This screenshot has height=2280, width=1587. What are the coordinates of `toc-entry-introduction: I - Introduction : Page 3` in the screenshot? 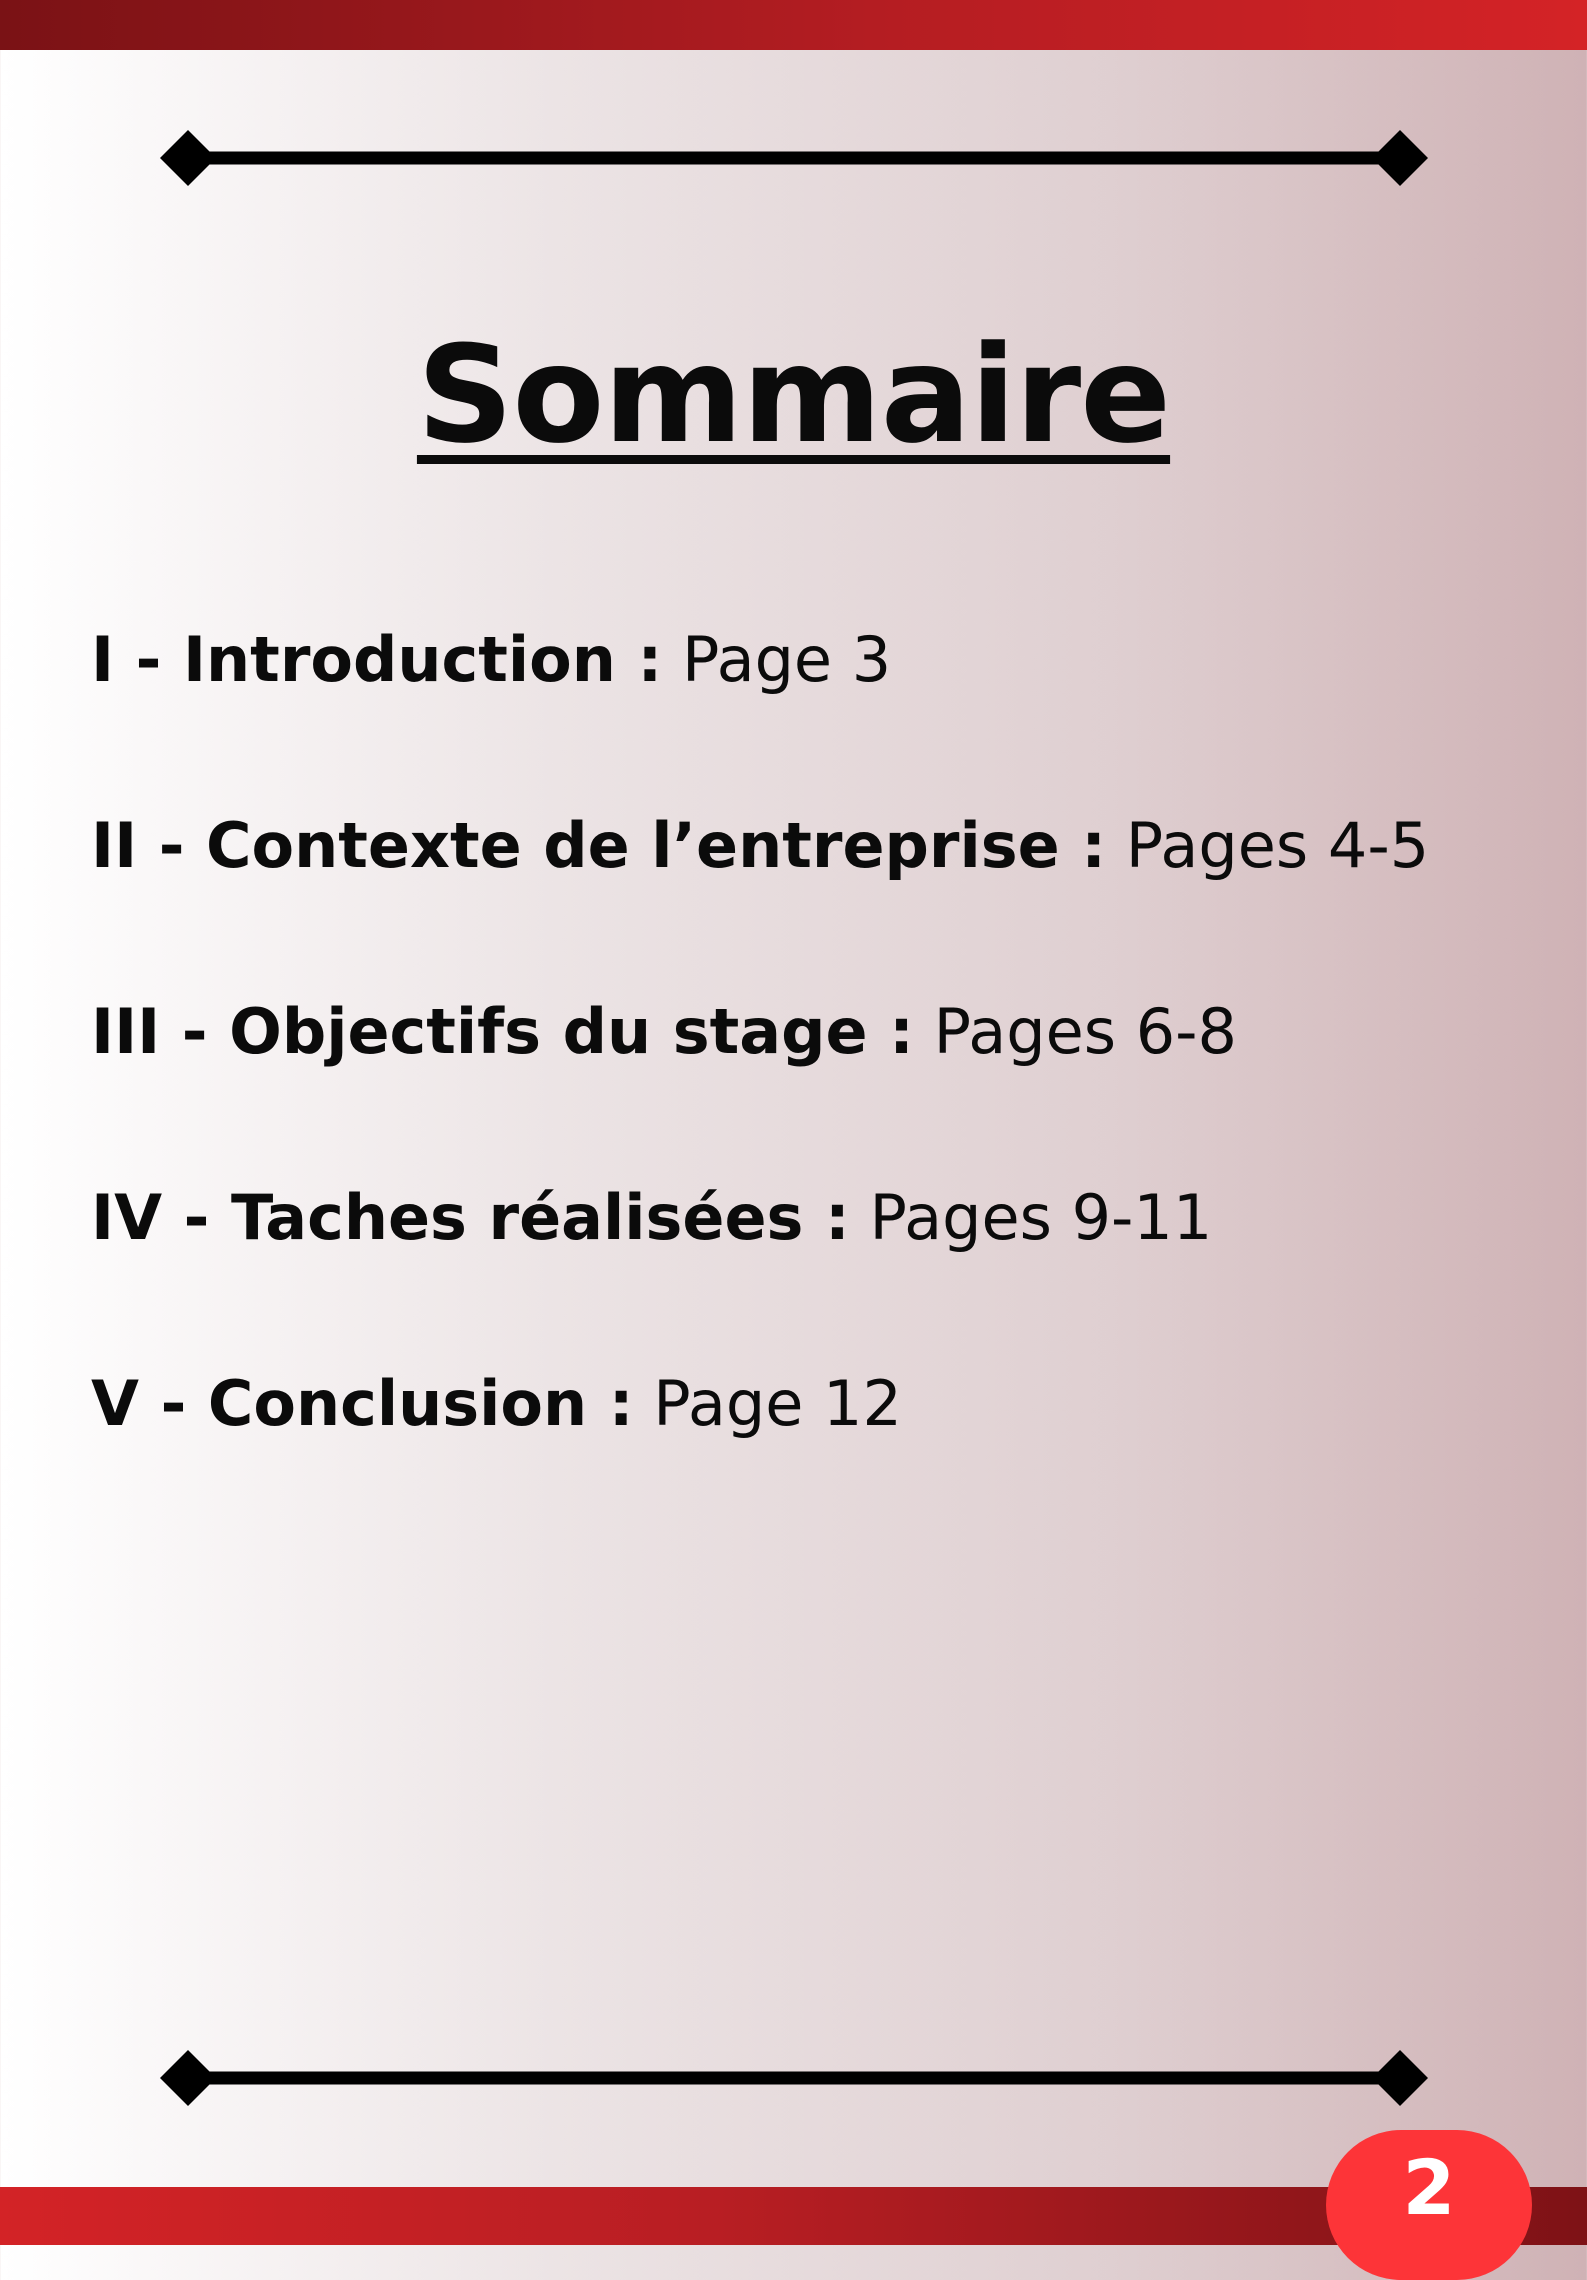 It's located at (811, 715).